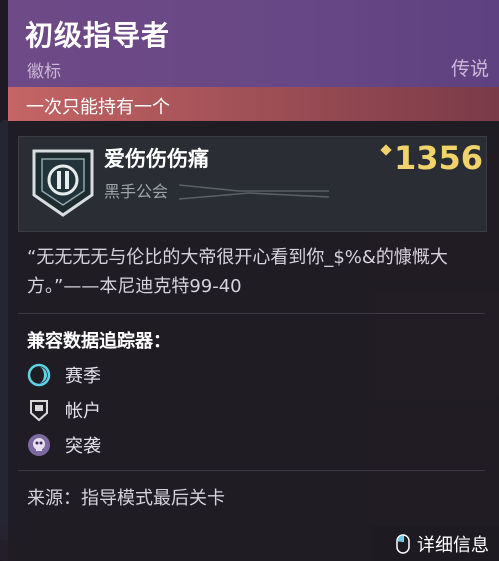 The image size is (499, 561). I want to click on item-rarity: 传说, so click(469, 69).